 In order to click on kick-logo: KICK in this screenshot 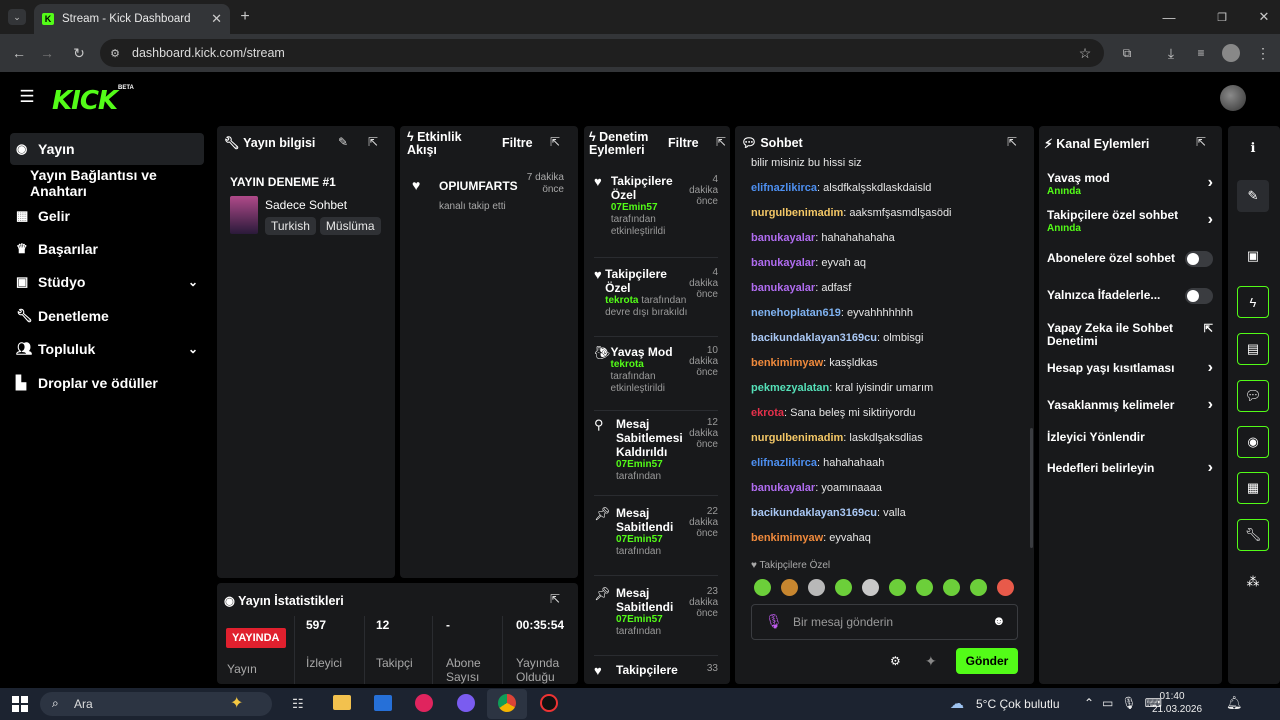, I will do `click(85, 101)`.